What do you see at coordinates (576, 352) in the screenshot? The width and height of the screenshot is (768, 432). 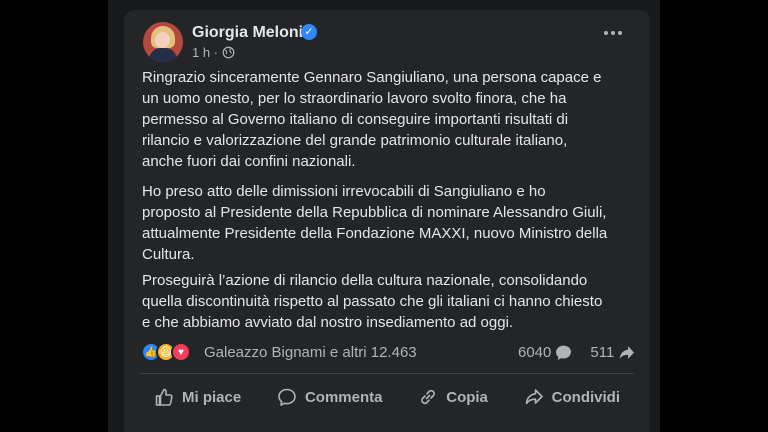 I see `engagement-counts: 6040 511` at bounding box center [576, 352].